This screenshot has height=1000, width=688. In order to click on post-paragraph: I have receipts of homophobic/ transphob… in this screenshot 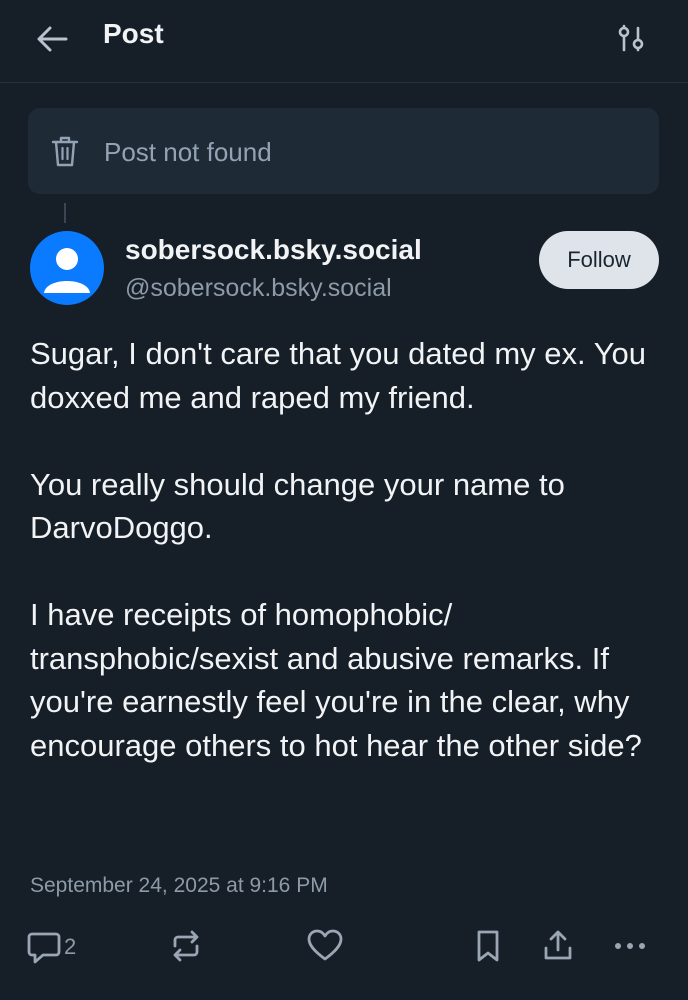, I will do `click(336, 680)`.